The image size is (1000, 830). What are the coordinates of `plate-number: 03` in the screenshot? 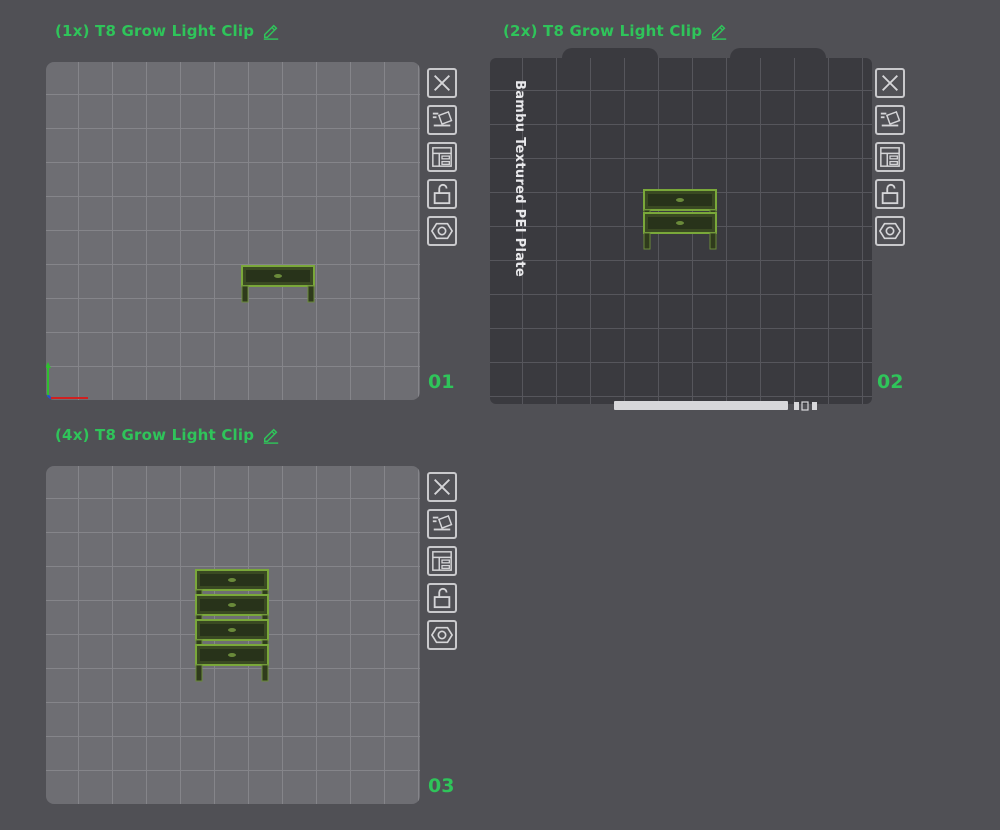 It's located at (441, 786).